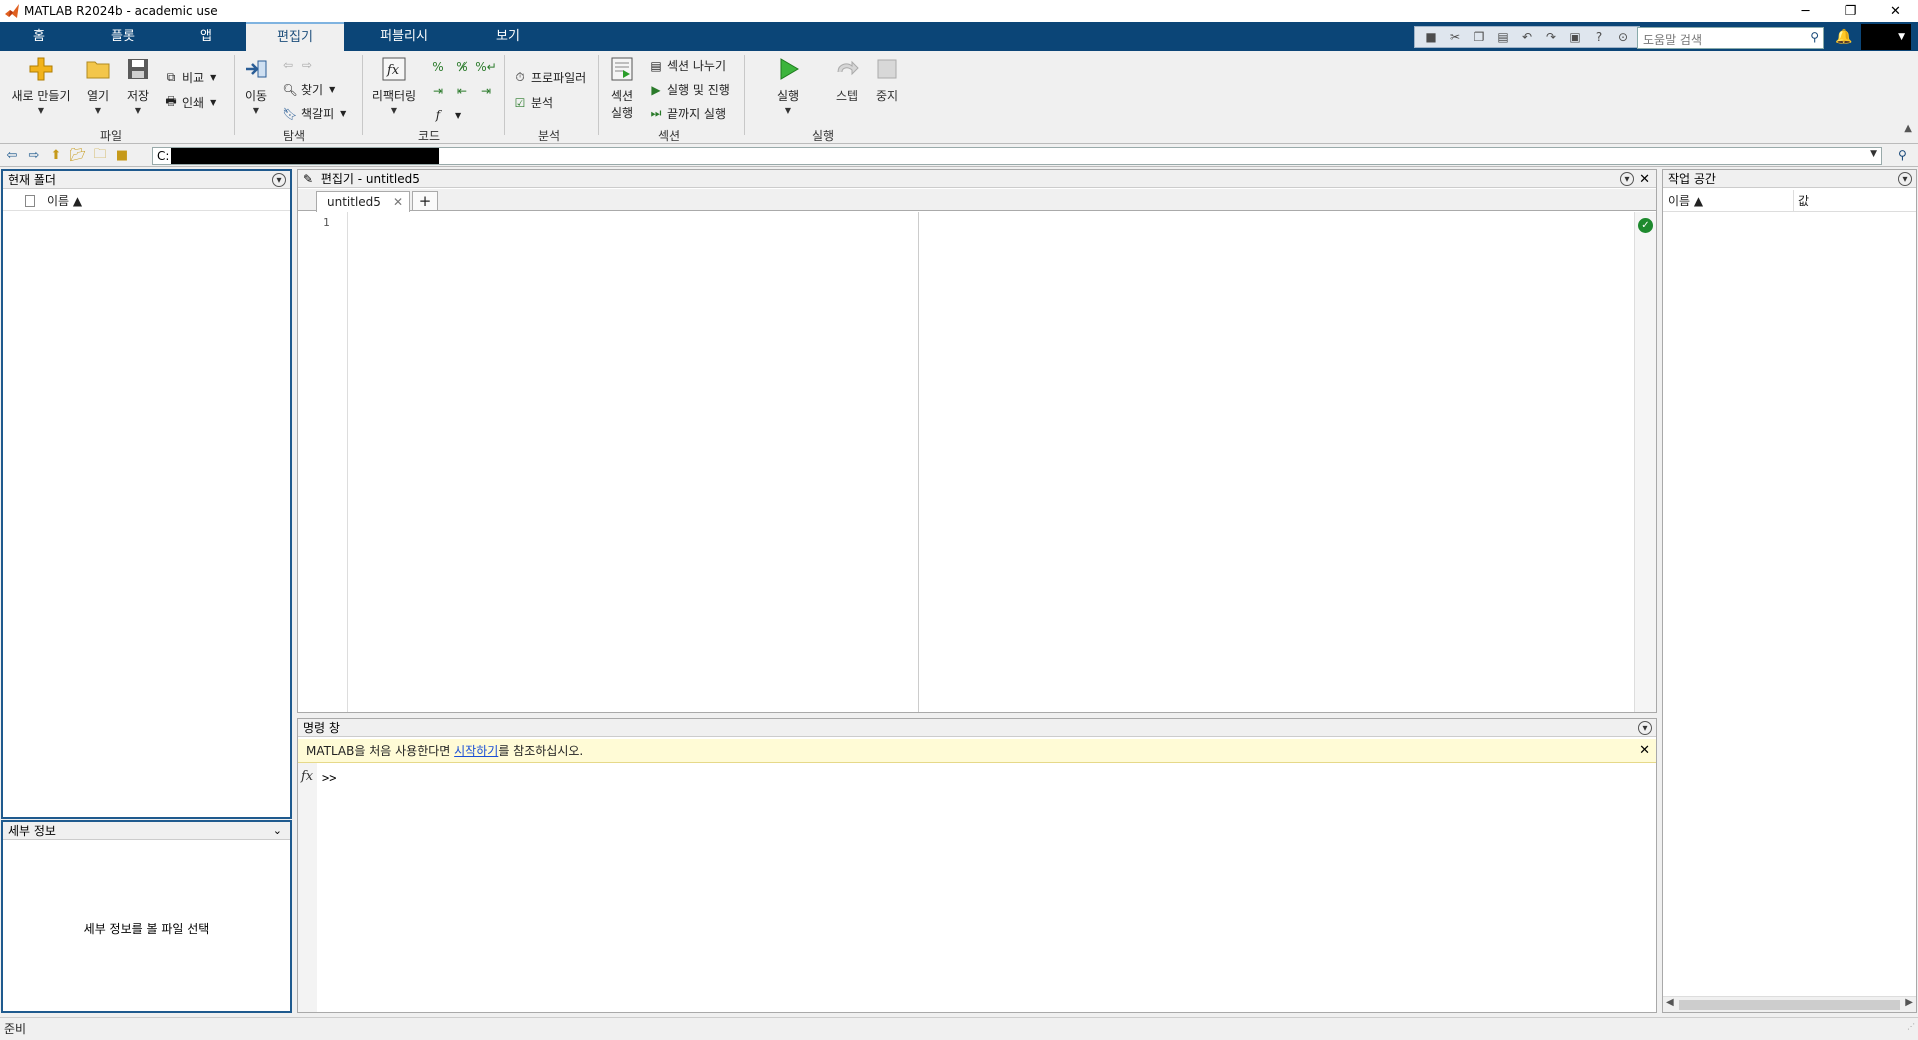 The width and height of the screenshot is (1918, 1040). I want to click on scroll-thumb, so click(1789, 1005).